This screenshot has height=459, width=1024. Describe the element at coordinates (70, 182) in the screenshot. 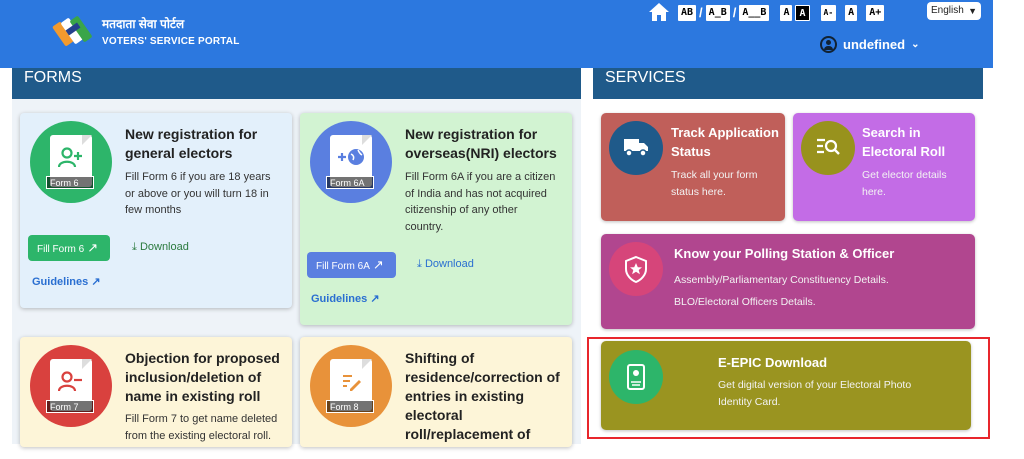

I see `form-tag: Form 6` at that location.